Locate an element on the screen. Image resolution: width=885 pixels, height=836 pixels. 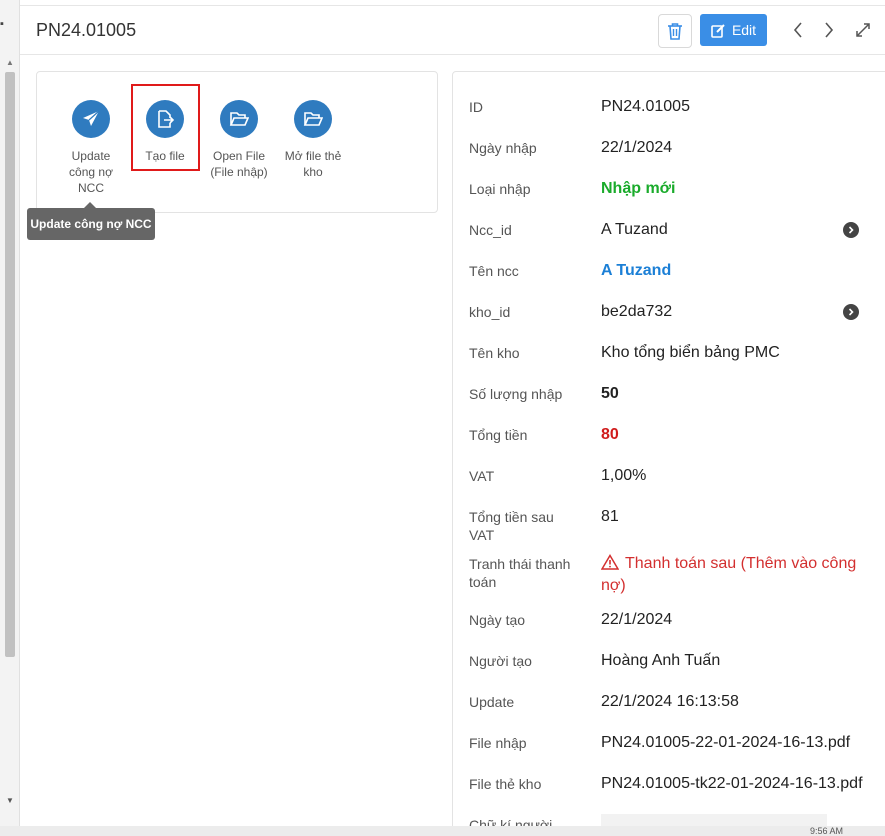
file-the-kho-link: PN24.01005-tk22-01-2024-16-13.pdf is located at coordinates (738, 784).